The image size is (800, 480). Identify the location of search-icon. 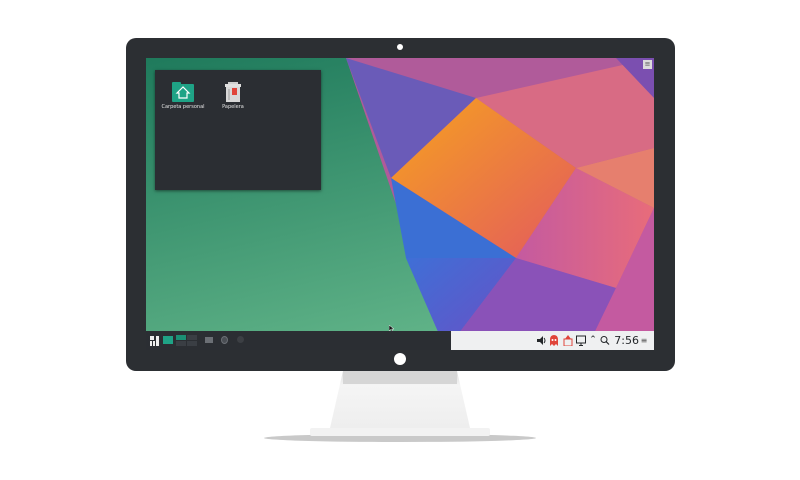
(605, 340).